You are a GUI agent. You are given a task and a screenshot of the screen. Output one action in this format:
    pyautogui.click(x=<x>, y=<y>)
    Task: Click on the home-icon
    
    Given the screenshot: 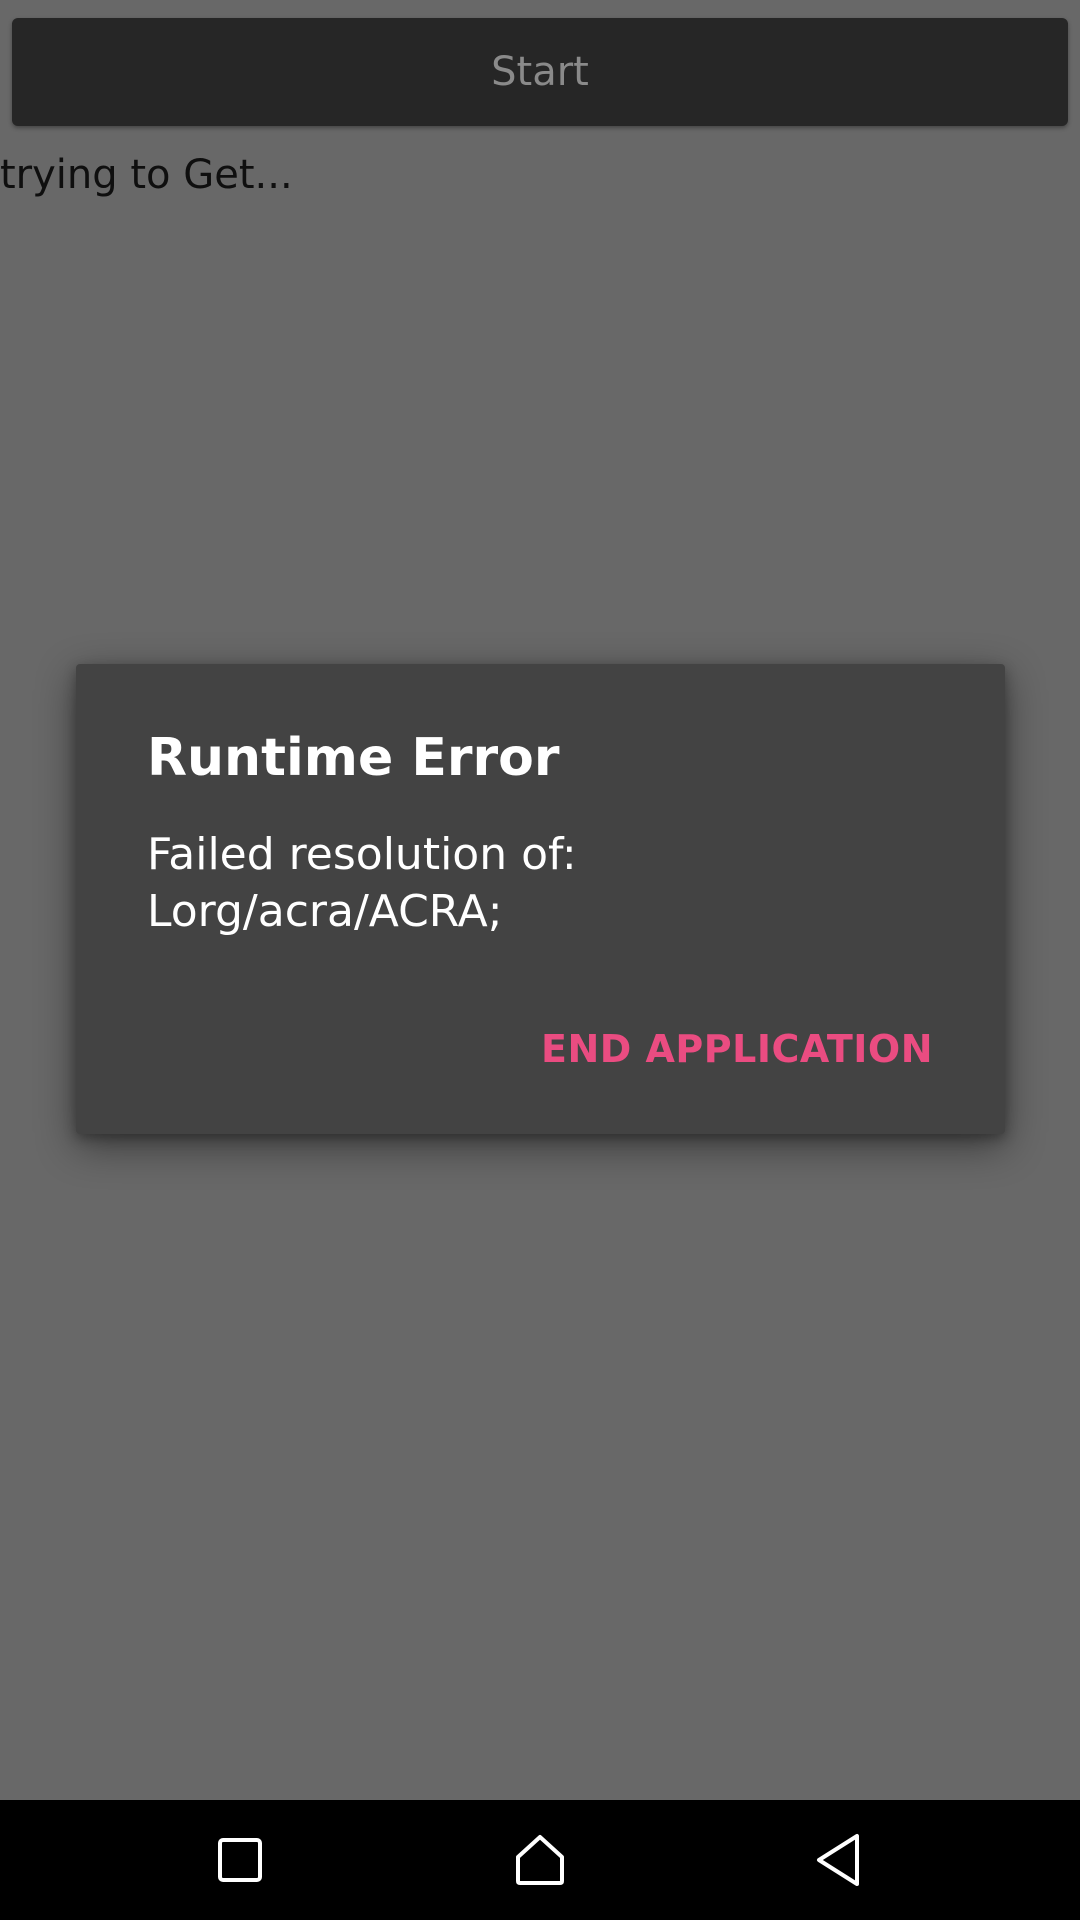 What is the action you would take?
    pyautogui.click(x=540, y=1860)
    